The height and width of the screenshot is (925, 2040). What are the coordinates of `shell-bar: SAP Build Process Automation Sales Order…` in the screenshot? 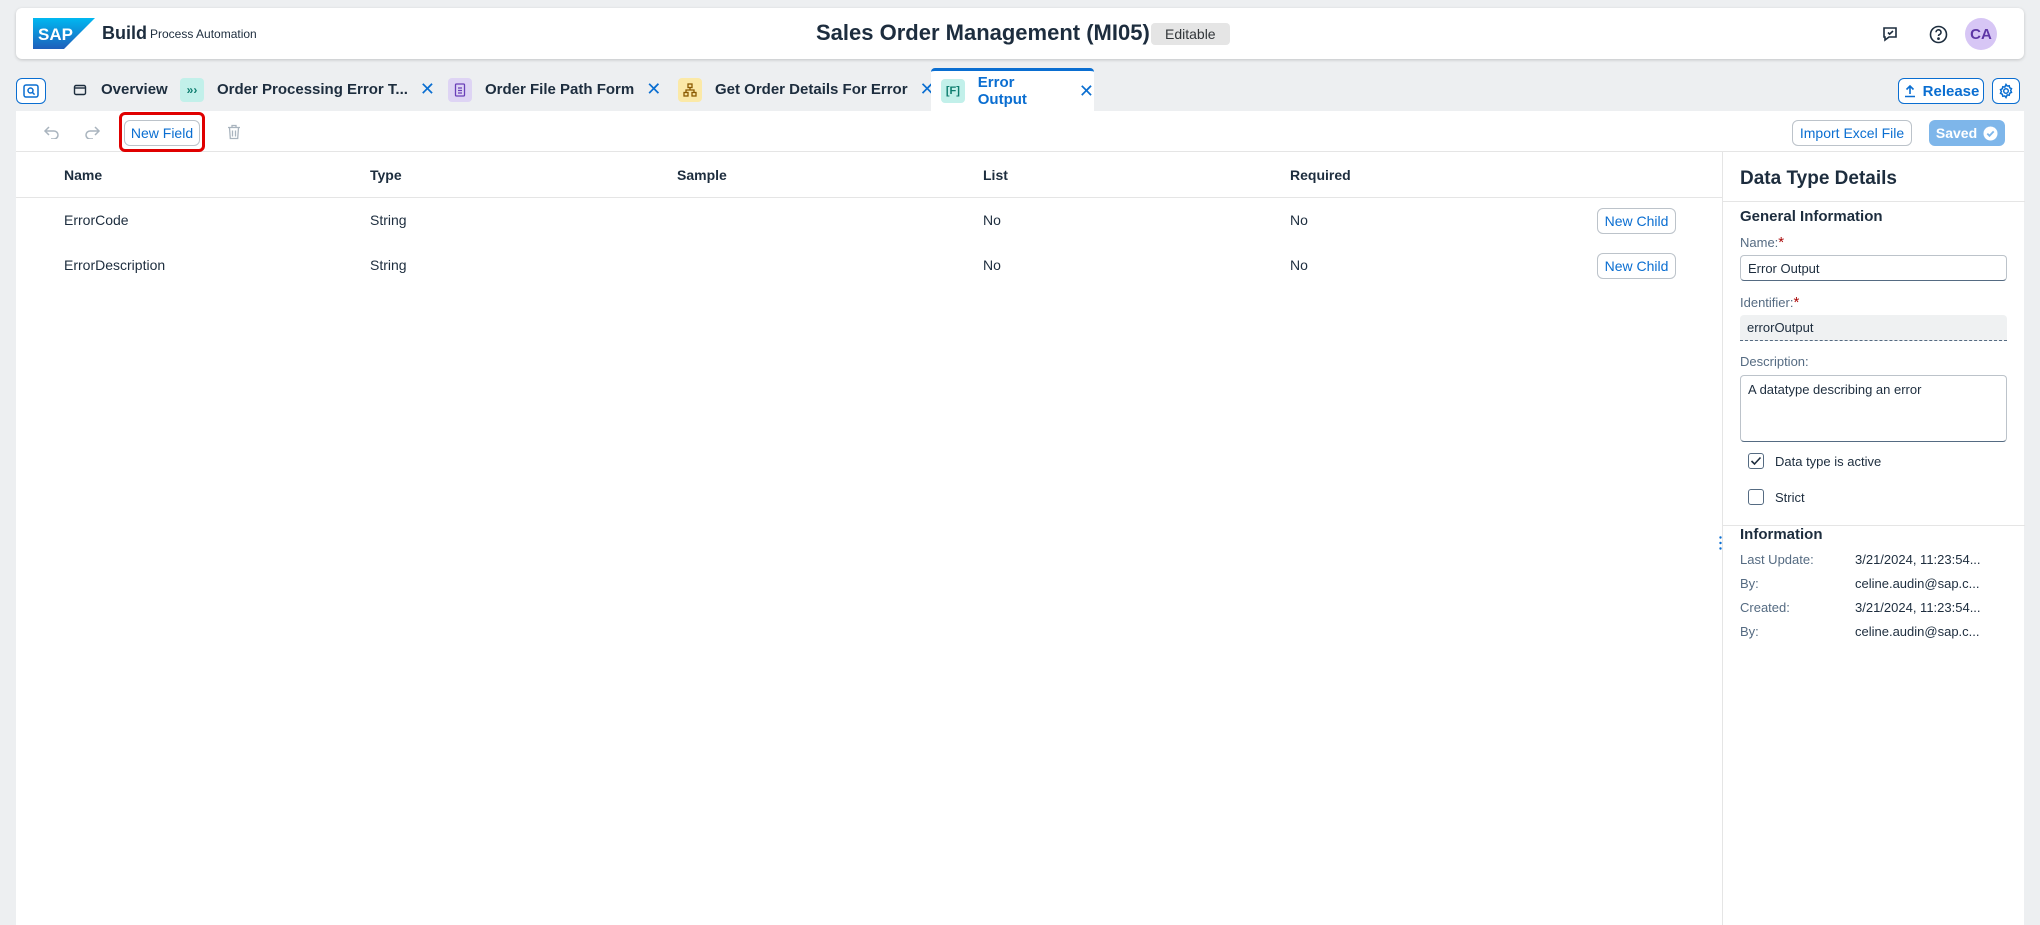 It's located at (1020, 33).